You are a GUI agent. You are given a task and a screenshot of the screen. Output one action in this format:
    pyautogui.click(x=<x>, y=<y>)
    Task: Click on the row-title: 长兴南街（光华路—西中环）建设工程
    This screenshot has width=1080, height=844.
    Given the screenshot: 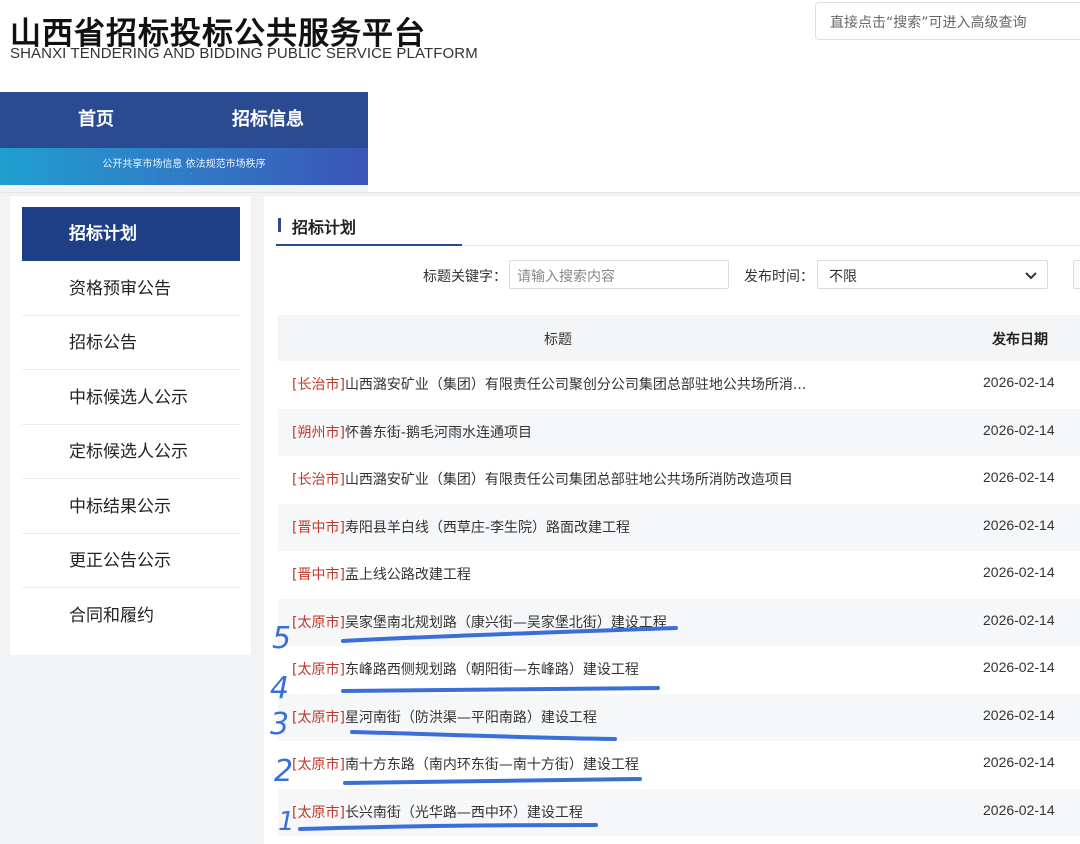 What is the action you would take?
    pyautogui.click(x=463, y=812)
    